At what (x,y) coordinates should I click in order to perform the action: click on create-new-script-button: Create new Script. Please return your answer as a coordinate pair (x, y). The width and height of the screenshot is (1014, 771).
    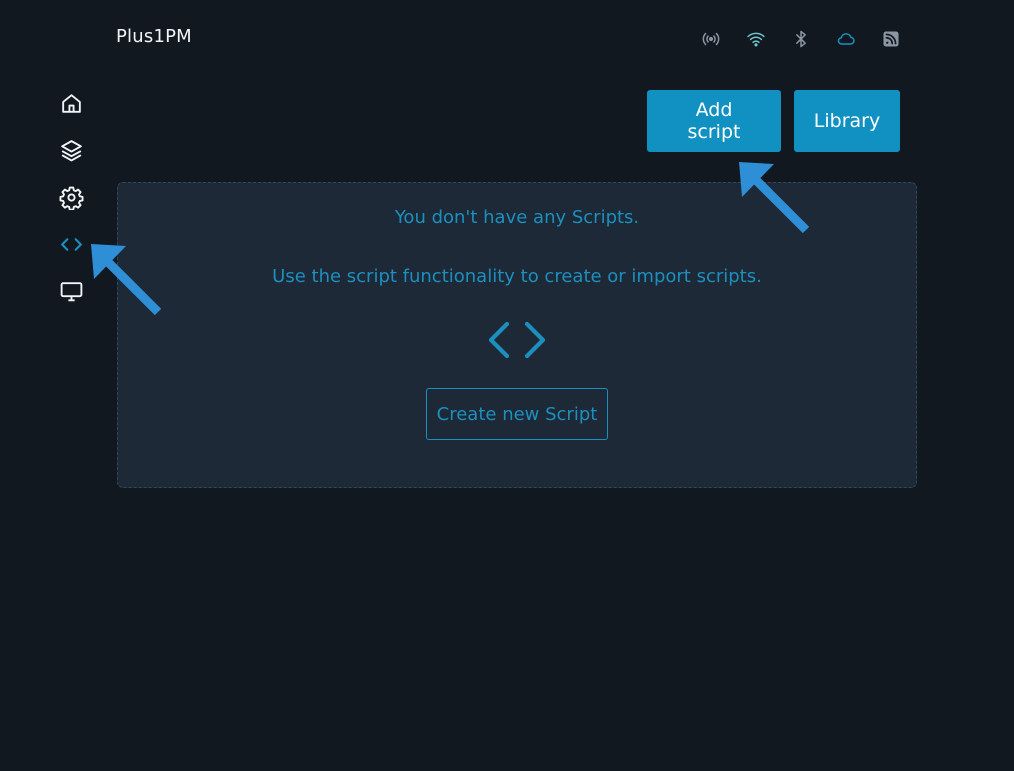
    Looking at the image, I should click on (517, 414).